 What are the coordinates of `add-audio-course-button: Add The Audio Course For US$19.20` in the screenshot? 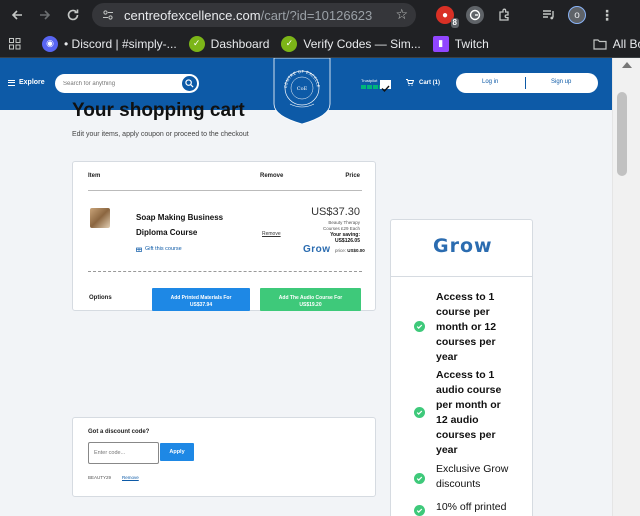 It's located at (310, 299).